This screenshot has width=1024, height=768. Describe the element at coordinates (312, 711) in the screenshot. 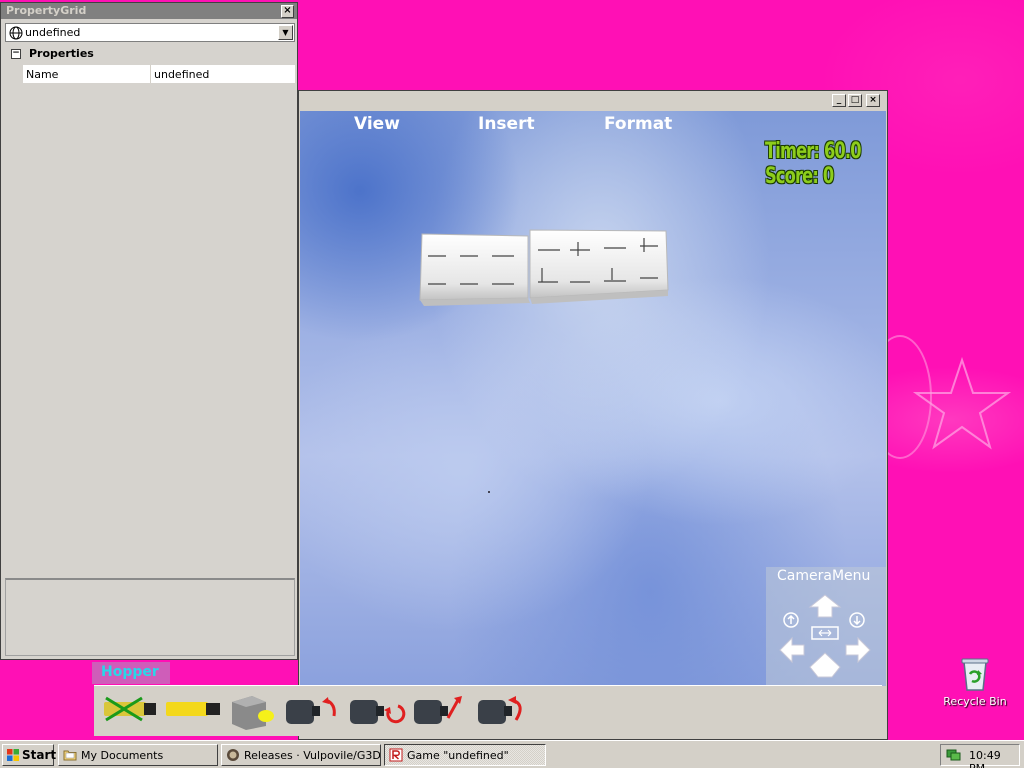

I see `motor-ccw-icon` at that location.